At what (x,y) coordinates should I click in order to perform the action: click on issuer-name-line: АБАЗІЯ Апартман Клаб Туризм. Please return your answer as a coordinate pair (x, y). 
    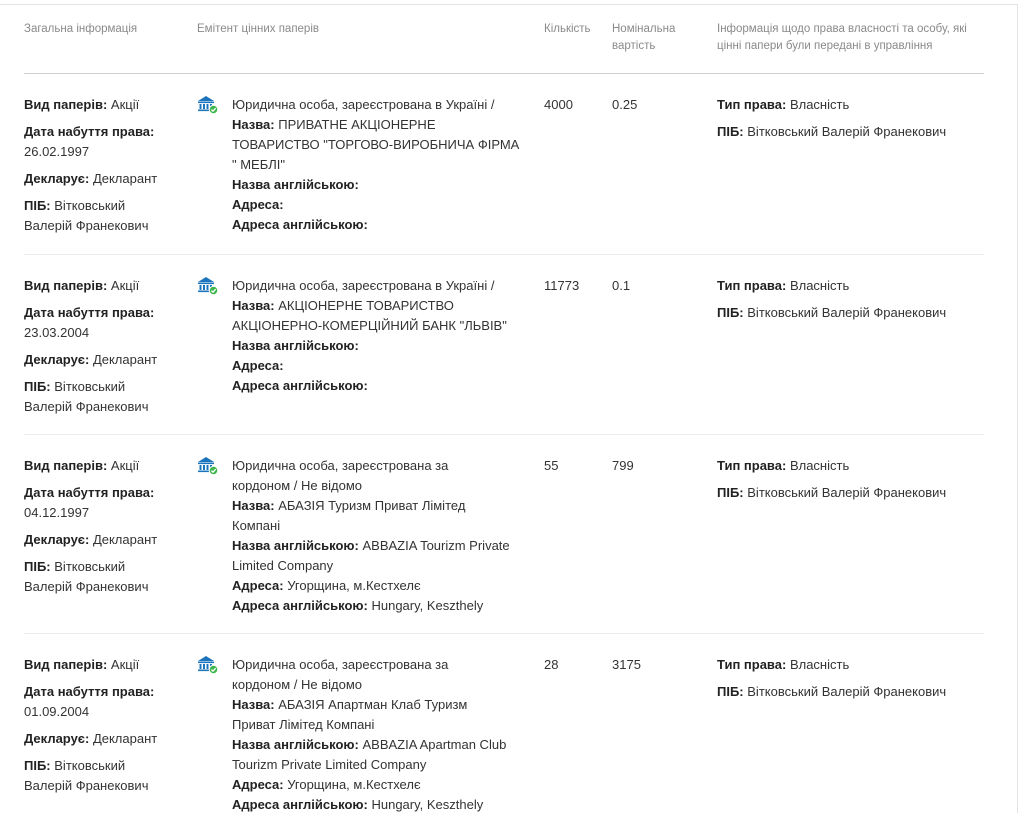
    Looking at the image, I should click on (373, 704).